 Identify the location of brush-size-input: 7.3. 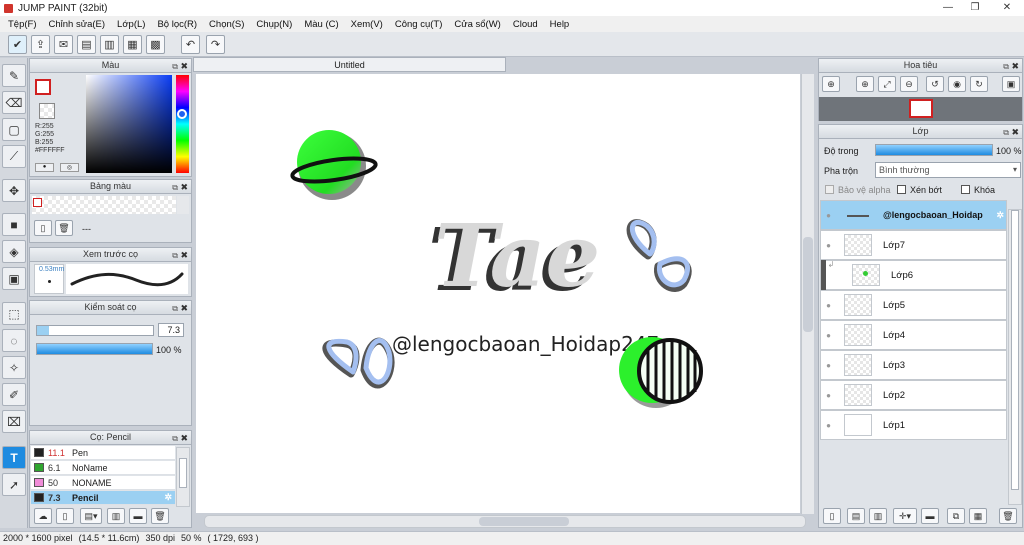
(171, 330).